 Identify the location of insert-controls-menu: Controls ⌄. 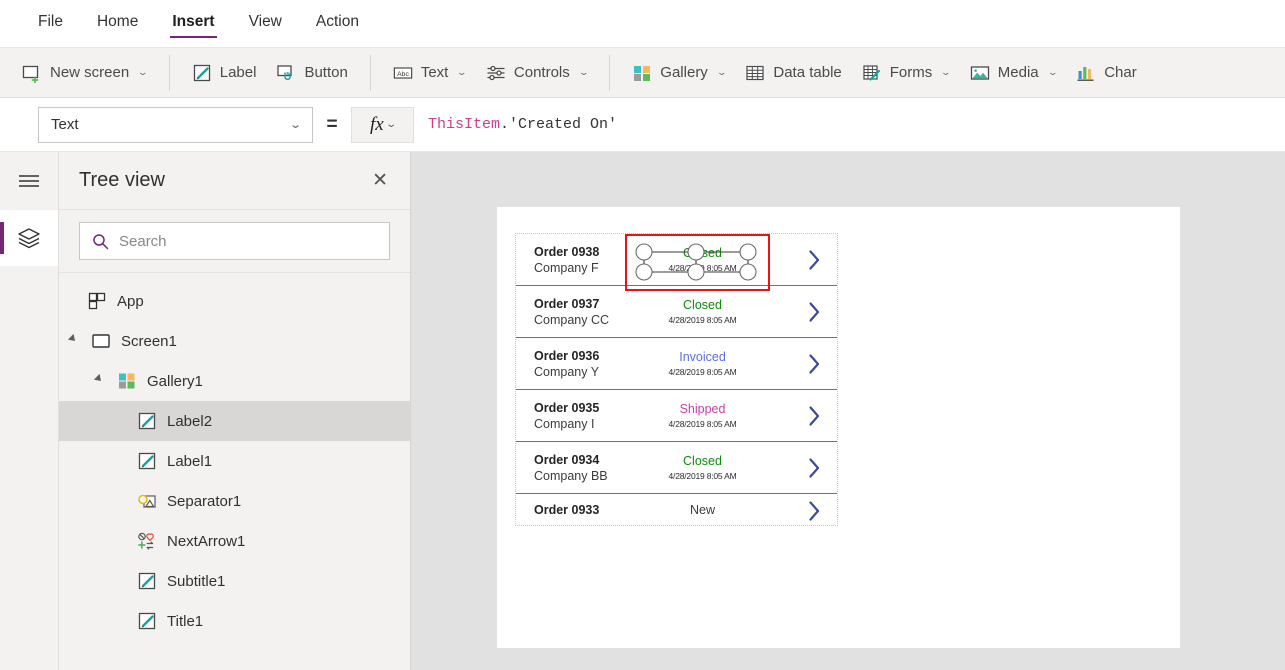
(536, 73).